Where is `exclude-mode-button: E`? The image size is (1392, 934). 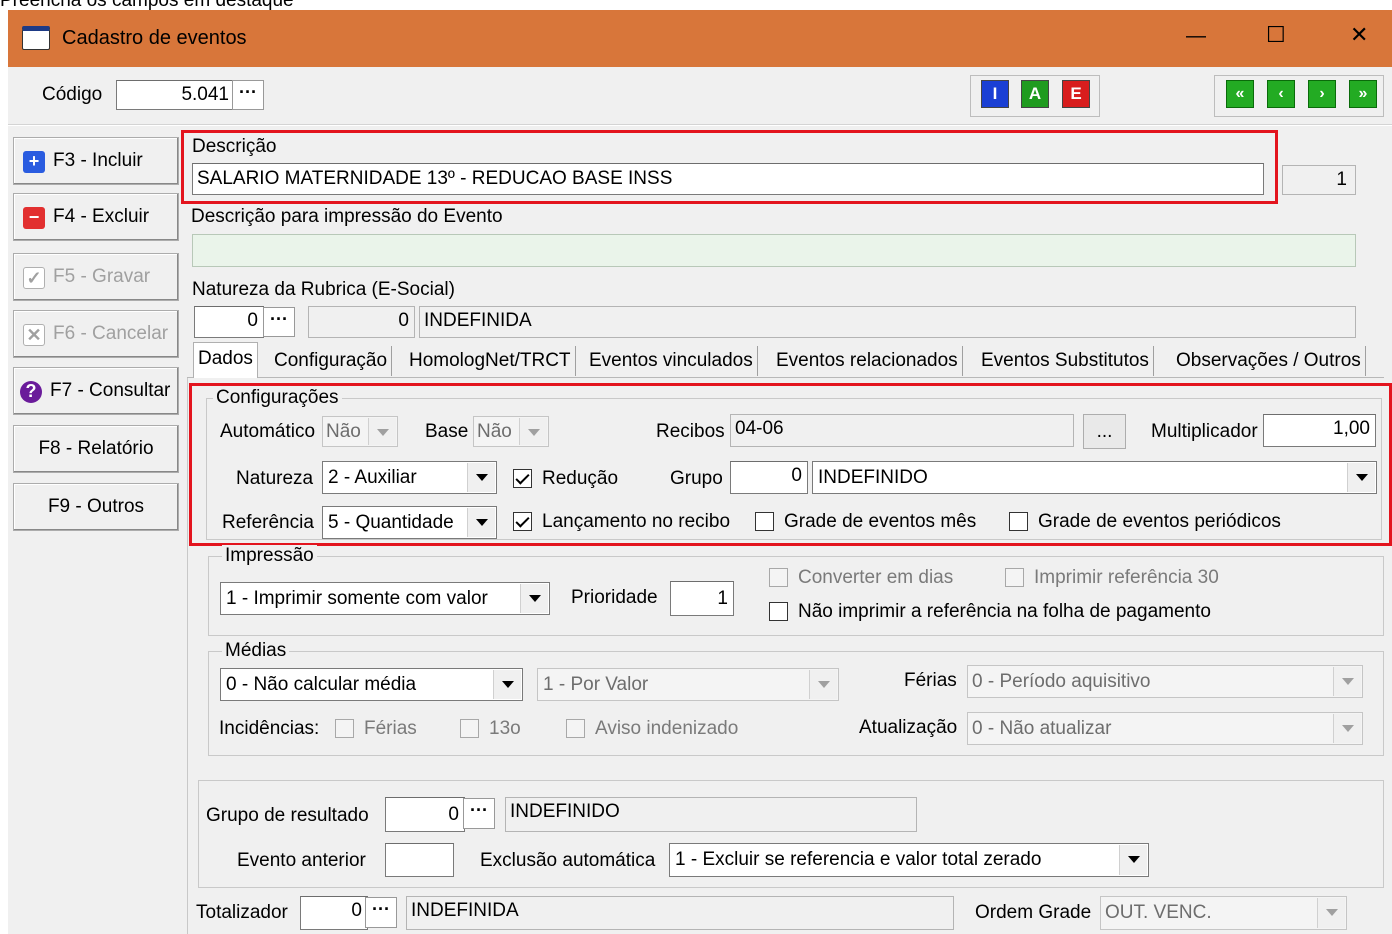
exclude-mode-button: E is located at coordinates (1076, 94).